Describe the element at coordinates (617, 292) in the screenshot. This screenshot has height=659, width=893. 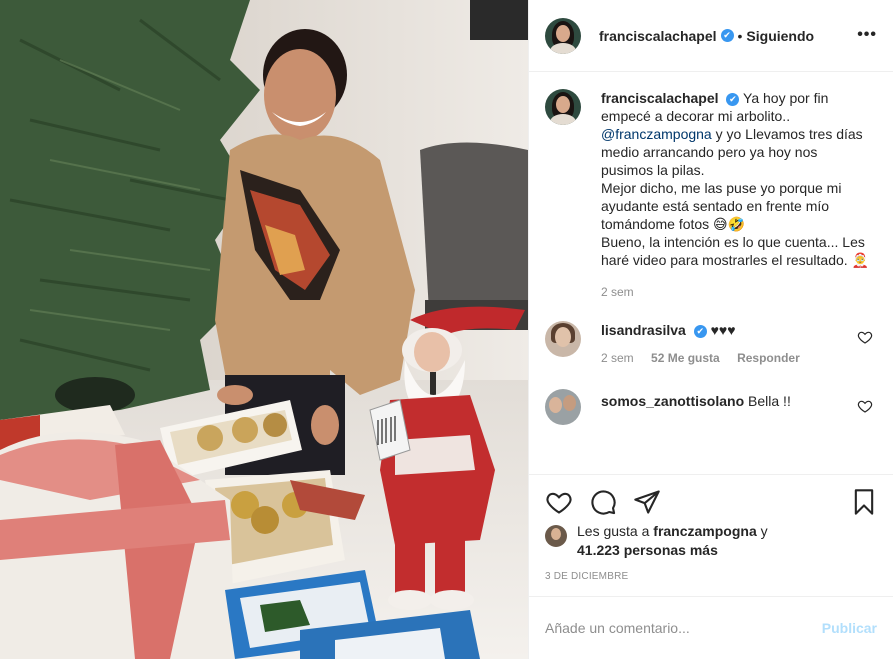
I see `caption-time: 2 sem` at that location.